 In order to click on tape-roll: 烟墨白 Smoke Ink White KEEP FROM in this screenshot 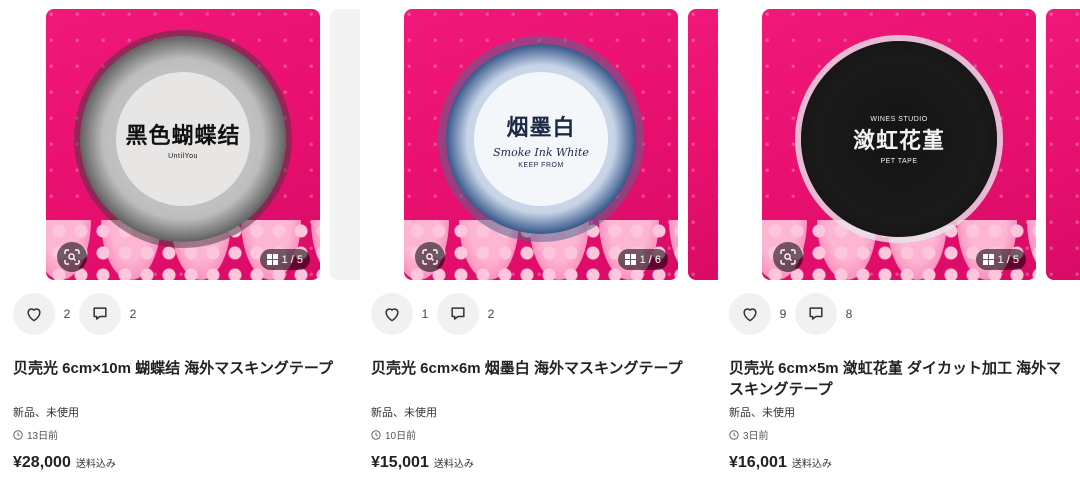, I will do `click(541, 139)`.